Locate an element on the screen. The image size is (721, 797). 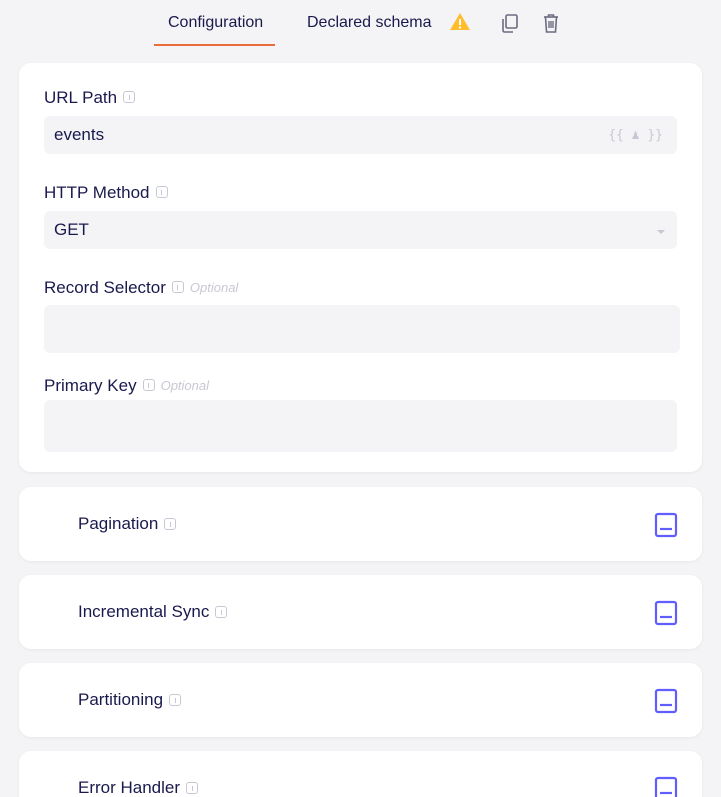
section-title-text: Error Handler is located at coordinates (129, 787).